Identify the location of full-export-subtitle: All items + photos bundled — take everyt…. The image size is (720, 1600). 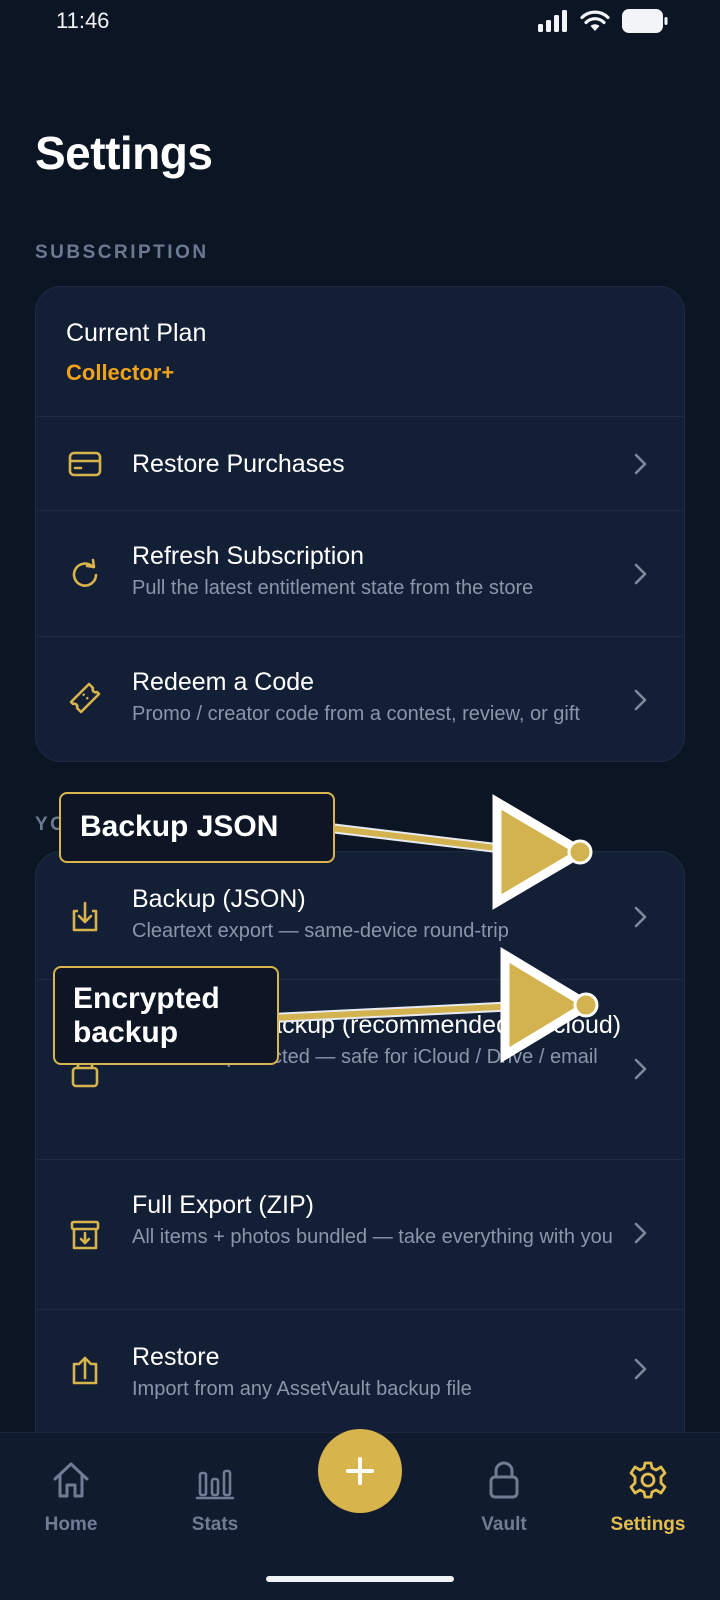
(372, 1237).